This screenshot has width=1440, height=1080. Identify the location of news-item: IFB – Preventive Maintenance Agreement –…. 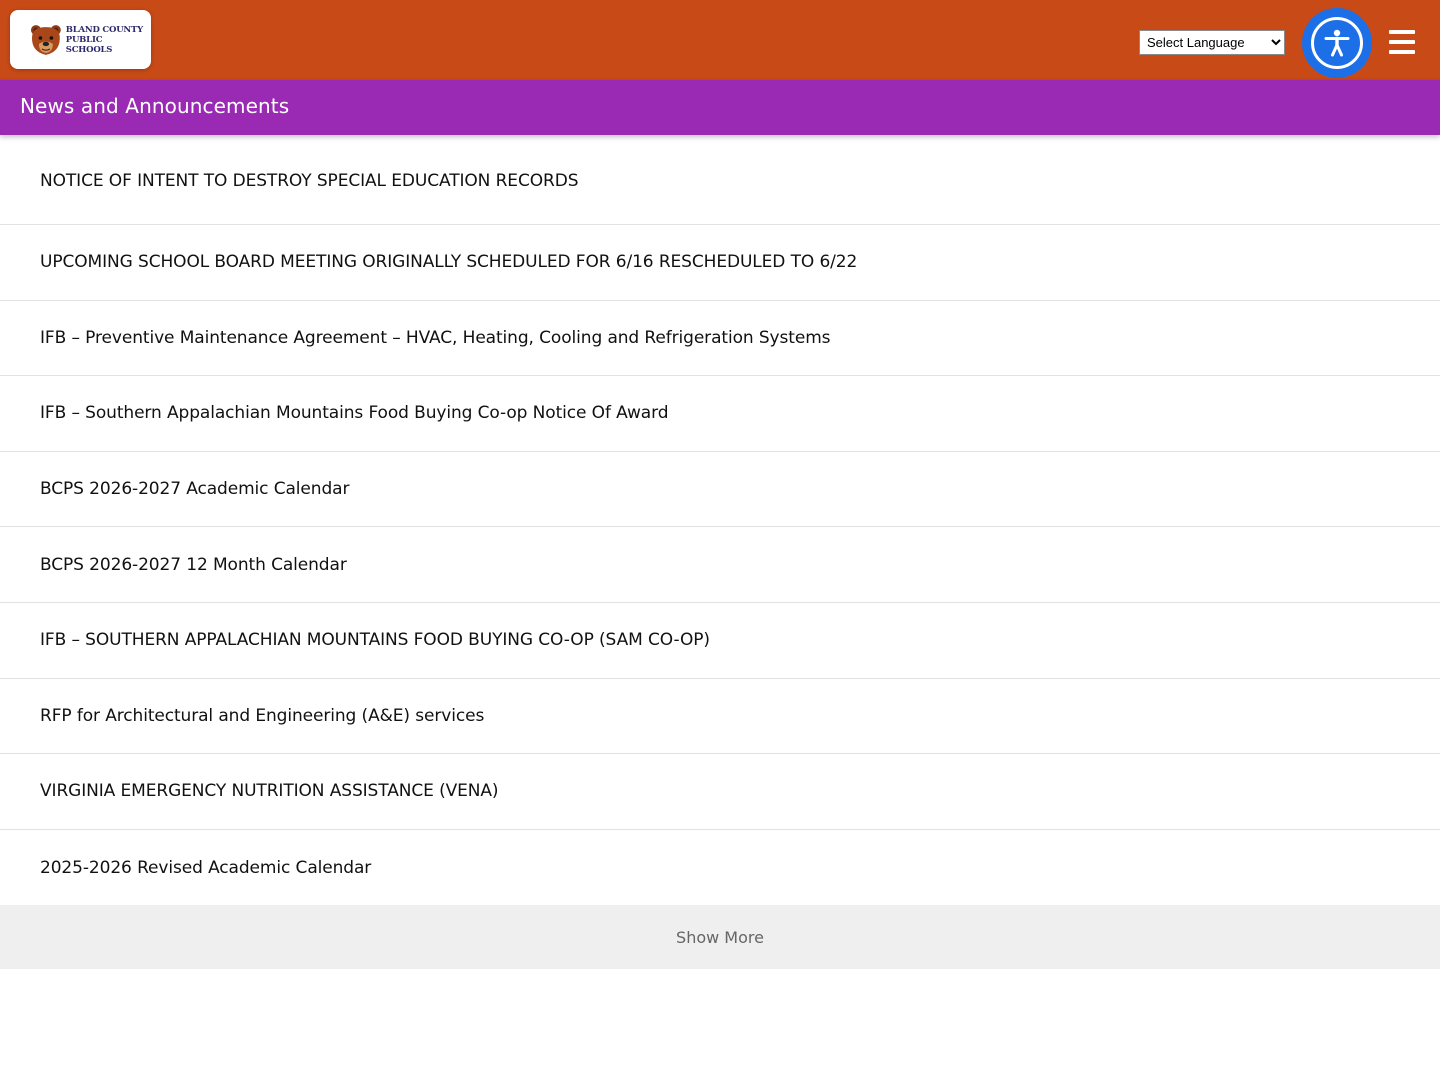
(720, 339).